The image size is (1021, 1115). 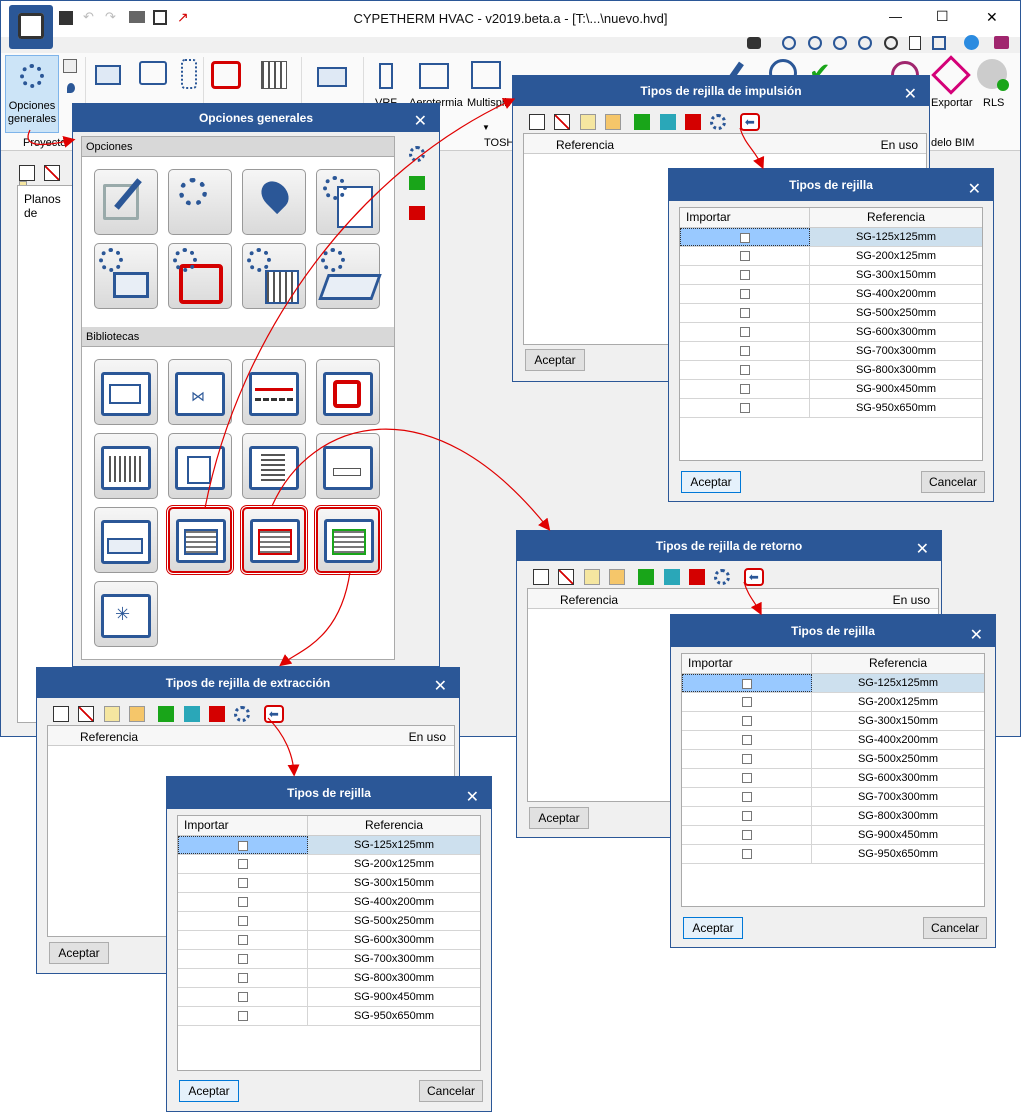 What do you see at coordinates (126, 276) in the screenshot?
I see `tile-box-settings-icon` at bounding box center [126, 276].